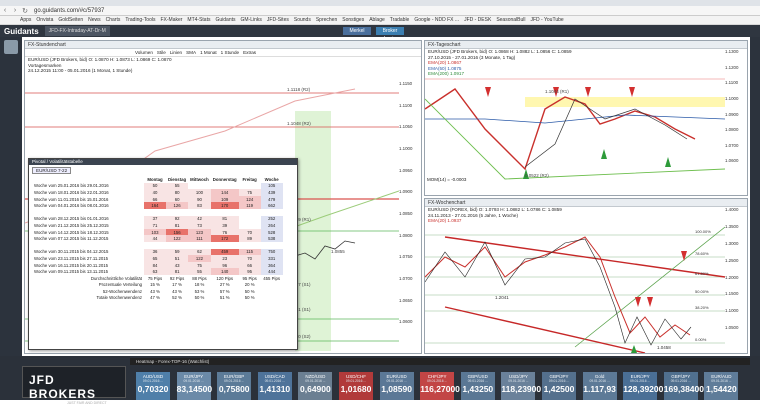 The image size is (760, 405). Describe the element at coordinates (400, 20) in the screenshot. I see `bookmark-item: Tradable` at that location.